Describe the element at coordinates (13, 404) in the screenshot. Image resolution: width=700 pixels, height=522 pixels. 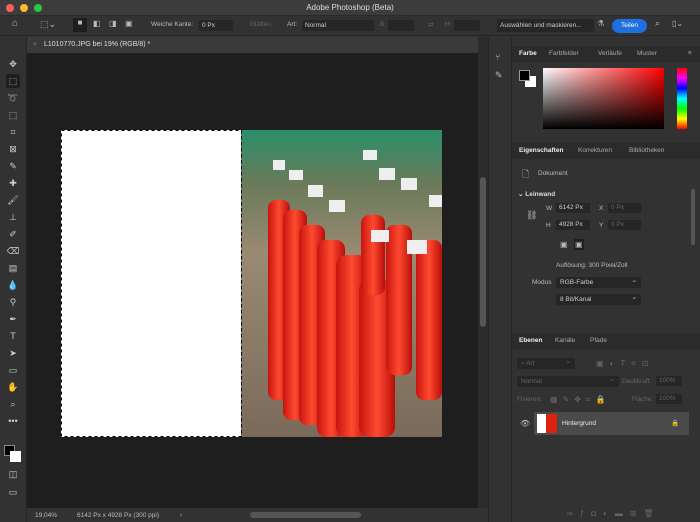
I see `zoom-tool-icon: ⌕` at that location.